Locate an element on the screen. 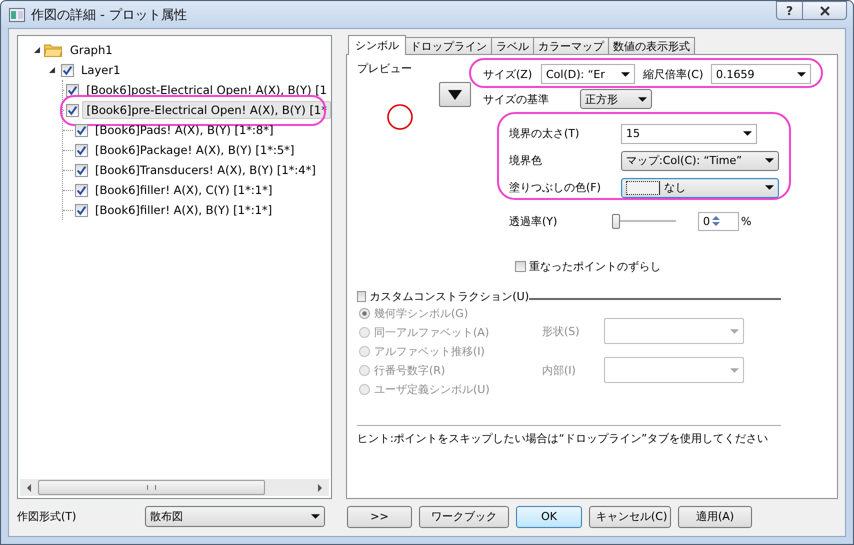 Image resolution: width=854 pixels, height=545 pixels. field-label: サイズの基準 is located at coordinates (516, 99).